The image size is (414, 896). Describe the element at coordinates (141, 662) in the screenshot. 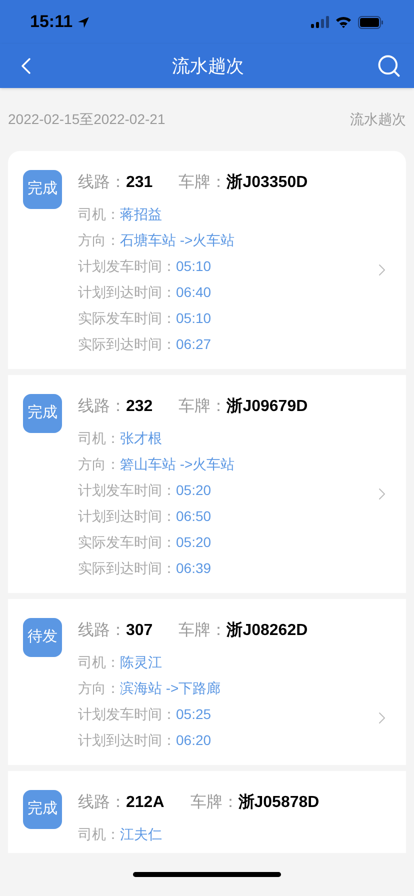

I see `field-value: 陈灵江` at that location.